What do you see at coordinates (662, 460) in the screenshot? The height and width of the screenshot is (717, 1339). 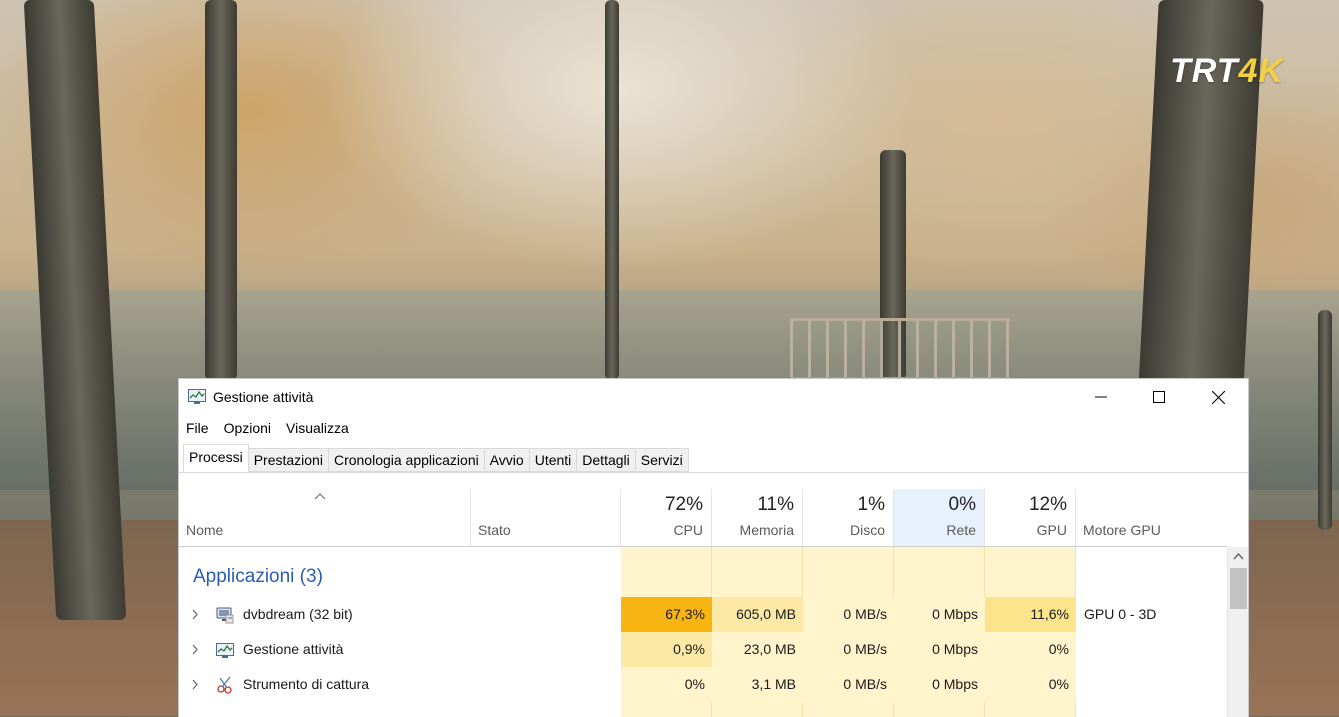 I see `tab-services: Servizi` at bounding box center [662, 460].